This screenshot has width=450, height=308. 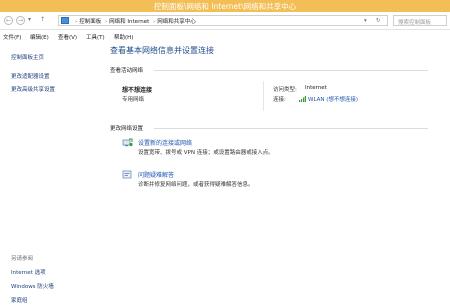 I want to click on address-field: › 控制面板 › 网络和 Internet › 网络和共享中心 ▾ ↻, so click(x=223, y=20).